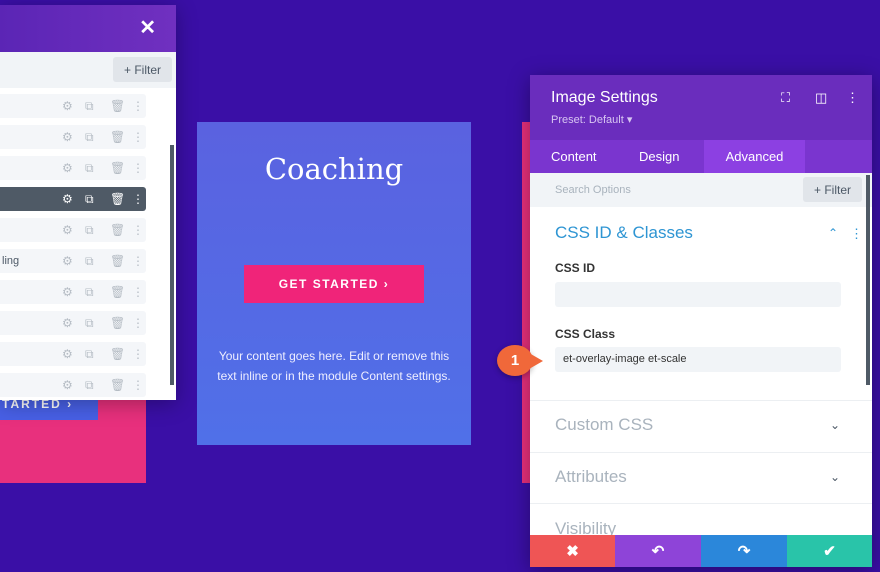  What do you see at coordinates (833, 233) in the screenshot?
I see `chevron-up-icon: ⌃` at bounding box center [833, 233].